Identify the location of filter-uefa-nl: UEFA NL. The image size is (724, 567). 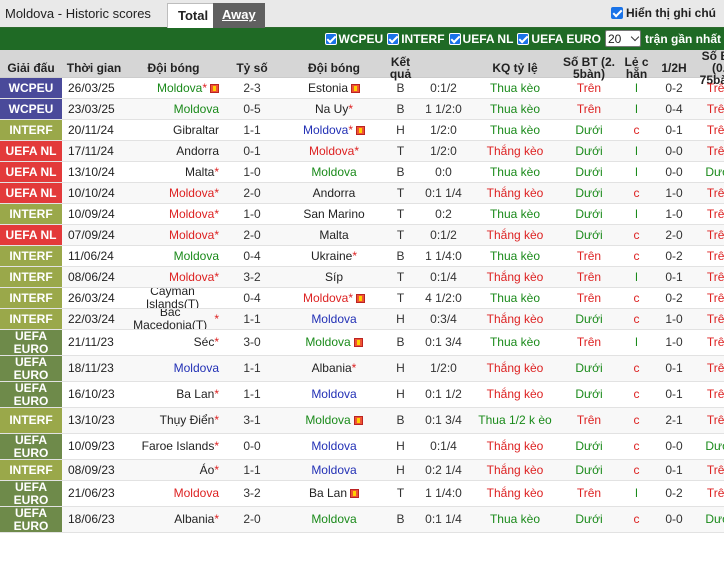
(480, 39).